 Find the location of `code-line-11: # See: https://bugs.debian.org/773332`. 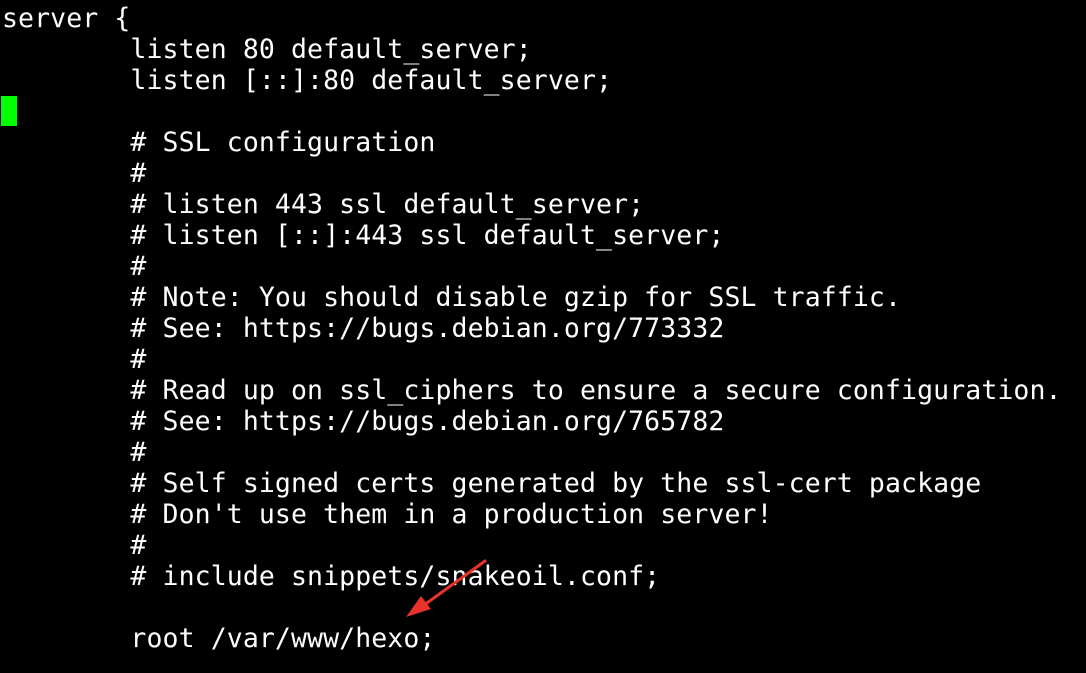

code-line-11: # See: https://bugs.debian.org/773332 is located at coordinates (363, 328).